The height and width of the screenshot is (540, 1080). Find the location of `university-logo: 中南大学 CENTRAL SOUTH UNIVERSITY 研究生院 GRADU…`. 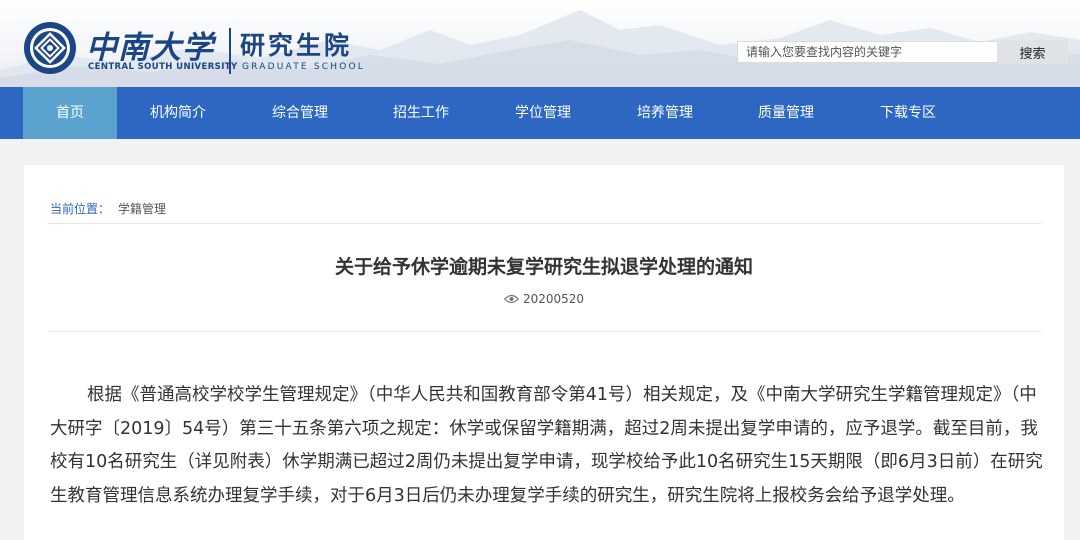

university-logo: 中南大学 CENTRAL SOUTH UNIVERSITY 研究生院 GRADU… is located at coordinates (192, 48).